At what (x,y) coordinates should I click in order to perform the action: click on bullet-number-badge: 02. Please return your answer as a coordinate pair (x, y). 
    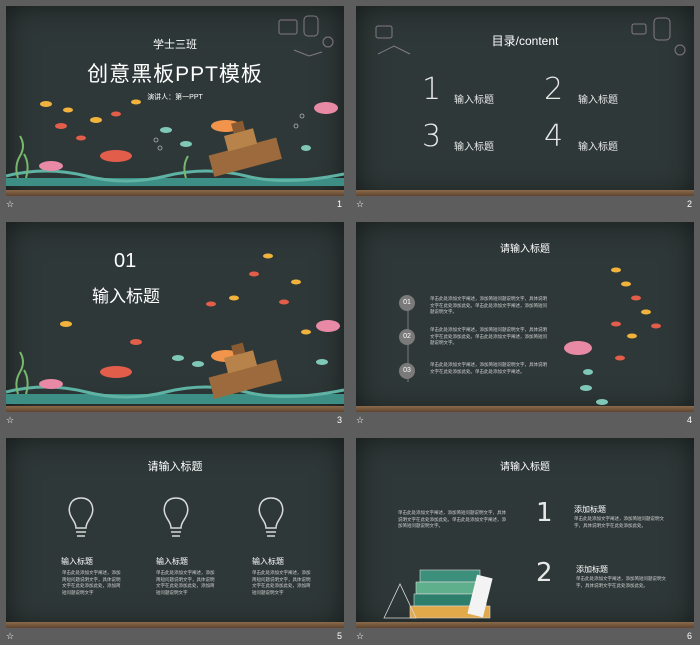
    Looking at the image, I should click on (407, 337).